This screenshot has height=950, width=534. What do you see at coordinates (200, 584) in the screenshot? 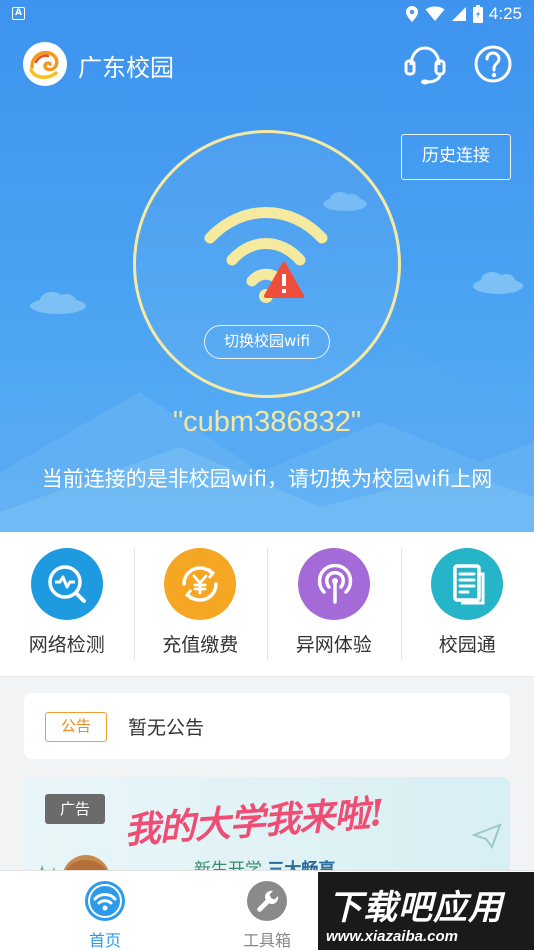
I see `recharge-icon` at bounding box center [200, 584].